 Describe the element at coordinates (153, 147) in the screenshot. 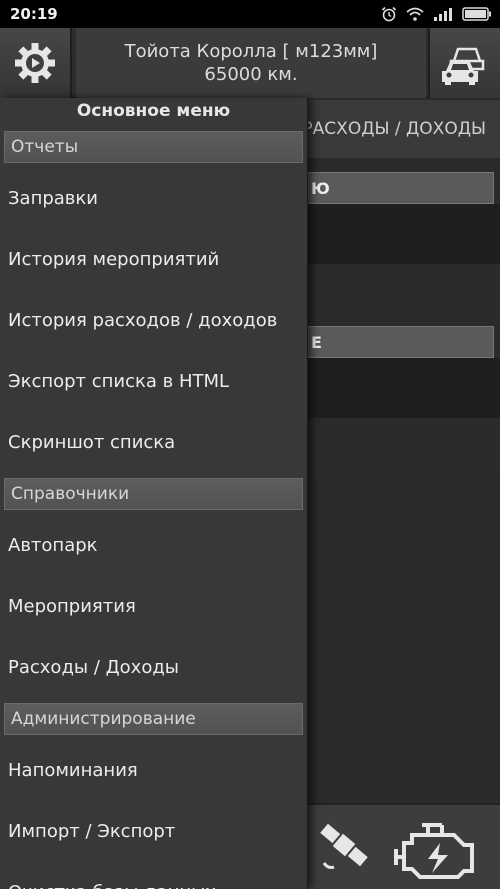

I see `section-header-reports: Отчеты` at that location.